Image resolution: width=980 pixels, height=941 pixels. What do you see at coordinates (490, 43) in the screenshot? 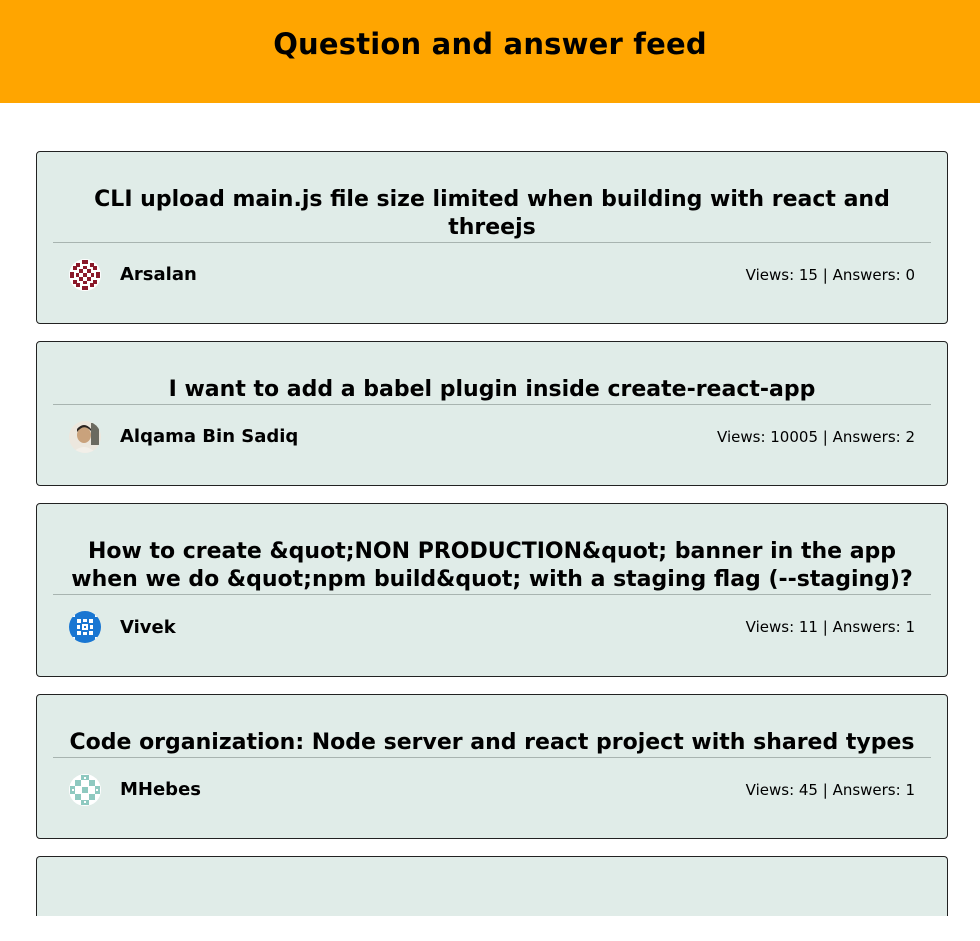
I see `page-title: Question and answer feed` at bounding box center [490, 43].